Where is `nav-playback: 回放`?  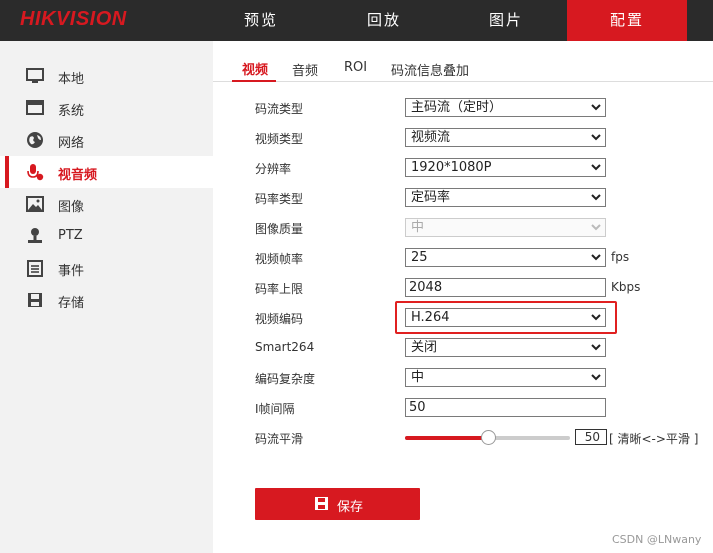
nav-playback: 回放 is located at coordinates (384, 20).